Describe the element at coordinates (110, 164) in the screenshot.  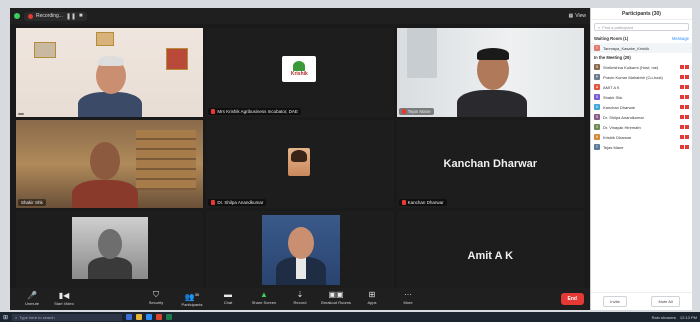
I see `video-tile: Shakir Shk` at that location.